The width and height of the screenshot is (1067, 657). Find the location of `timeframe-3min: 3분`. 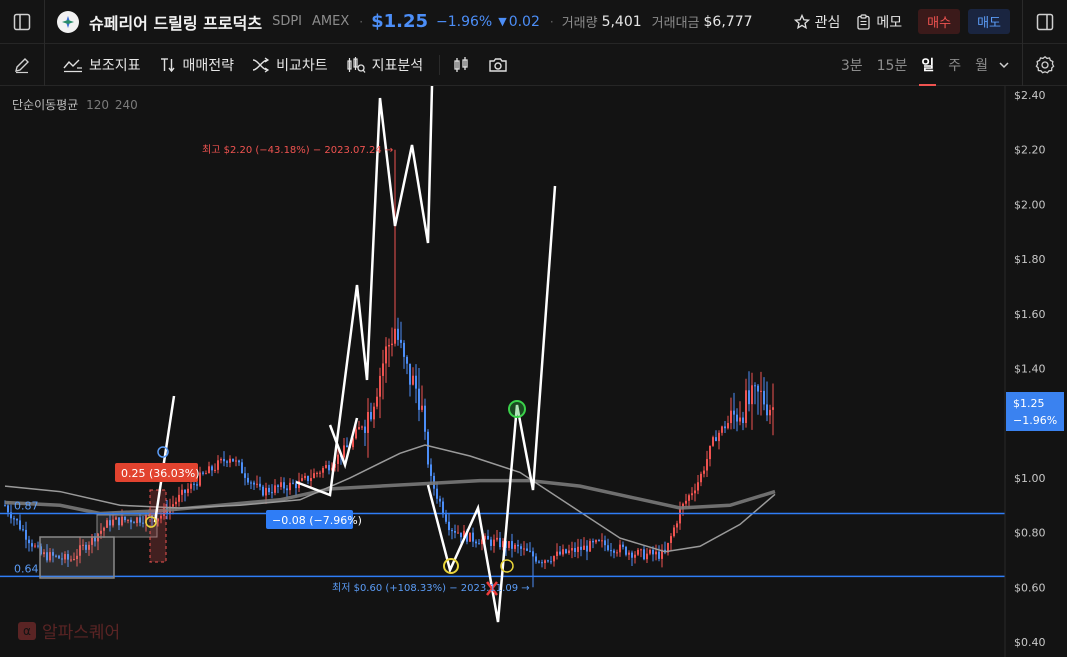

timeframe-3min: 3분 is located at coordinates (852, 65).